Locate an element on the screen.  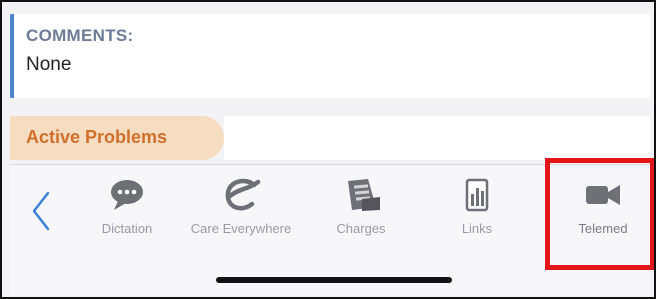
toolbar-item-charges: Charges is located at coordinates (361, 217).